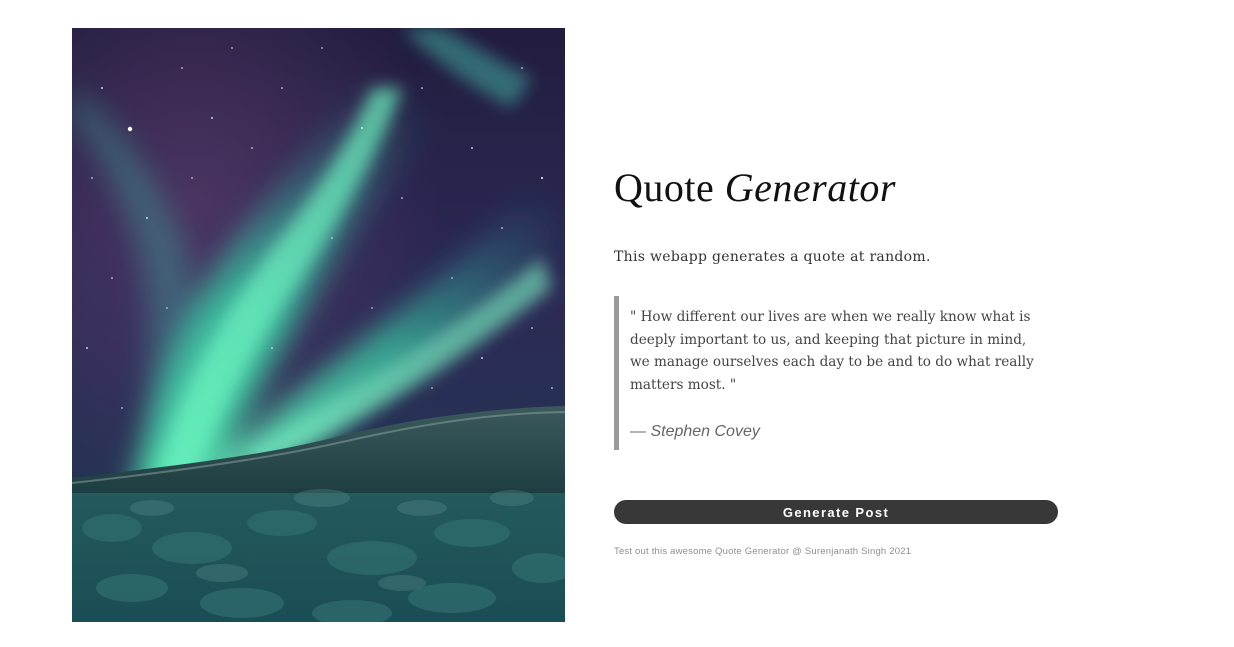 Image resolution: width=1234 pixels, height=647 pixels. Describe the element at coordinates (772, 257) in the screenshot. I see `intro-text: This webapp generates a quote at random.` at that location.